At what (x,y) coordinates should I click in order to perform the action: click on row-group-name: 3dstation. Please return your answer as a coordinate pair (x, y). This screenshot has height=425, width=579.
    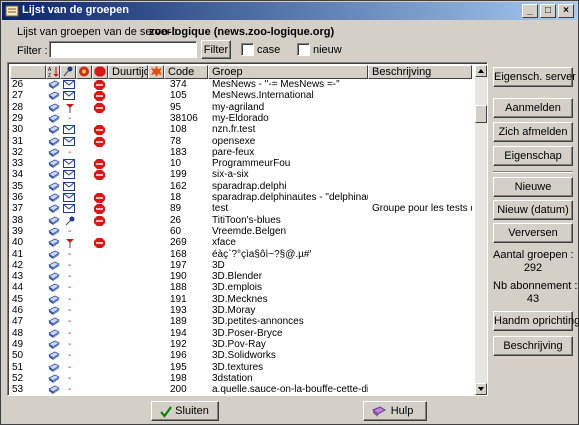
    Looking at the image, I should click on (290, 378).